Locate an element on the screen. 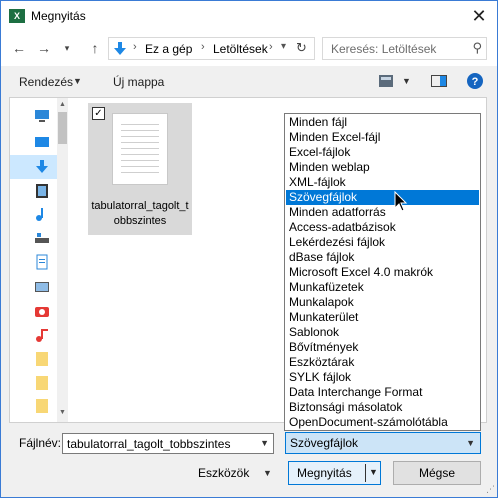 This screenshot has height=498, width=498. close-button: ✕ is located at coordinates (479, 16).